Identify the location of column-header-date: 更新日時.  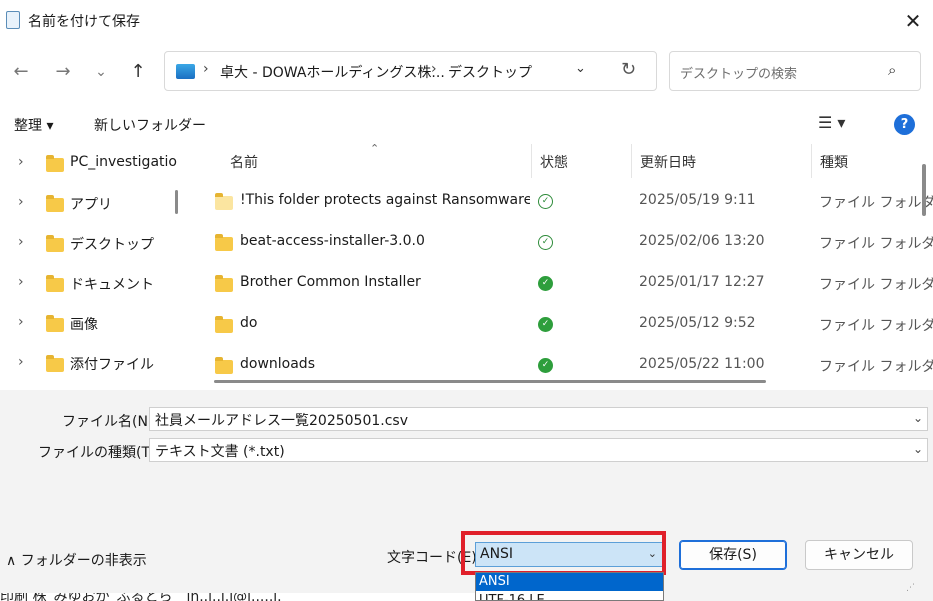
(668, 162).